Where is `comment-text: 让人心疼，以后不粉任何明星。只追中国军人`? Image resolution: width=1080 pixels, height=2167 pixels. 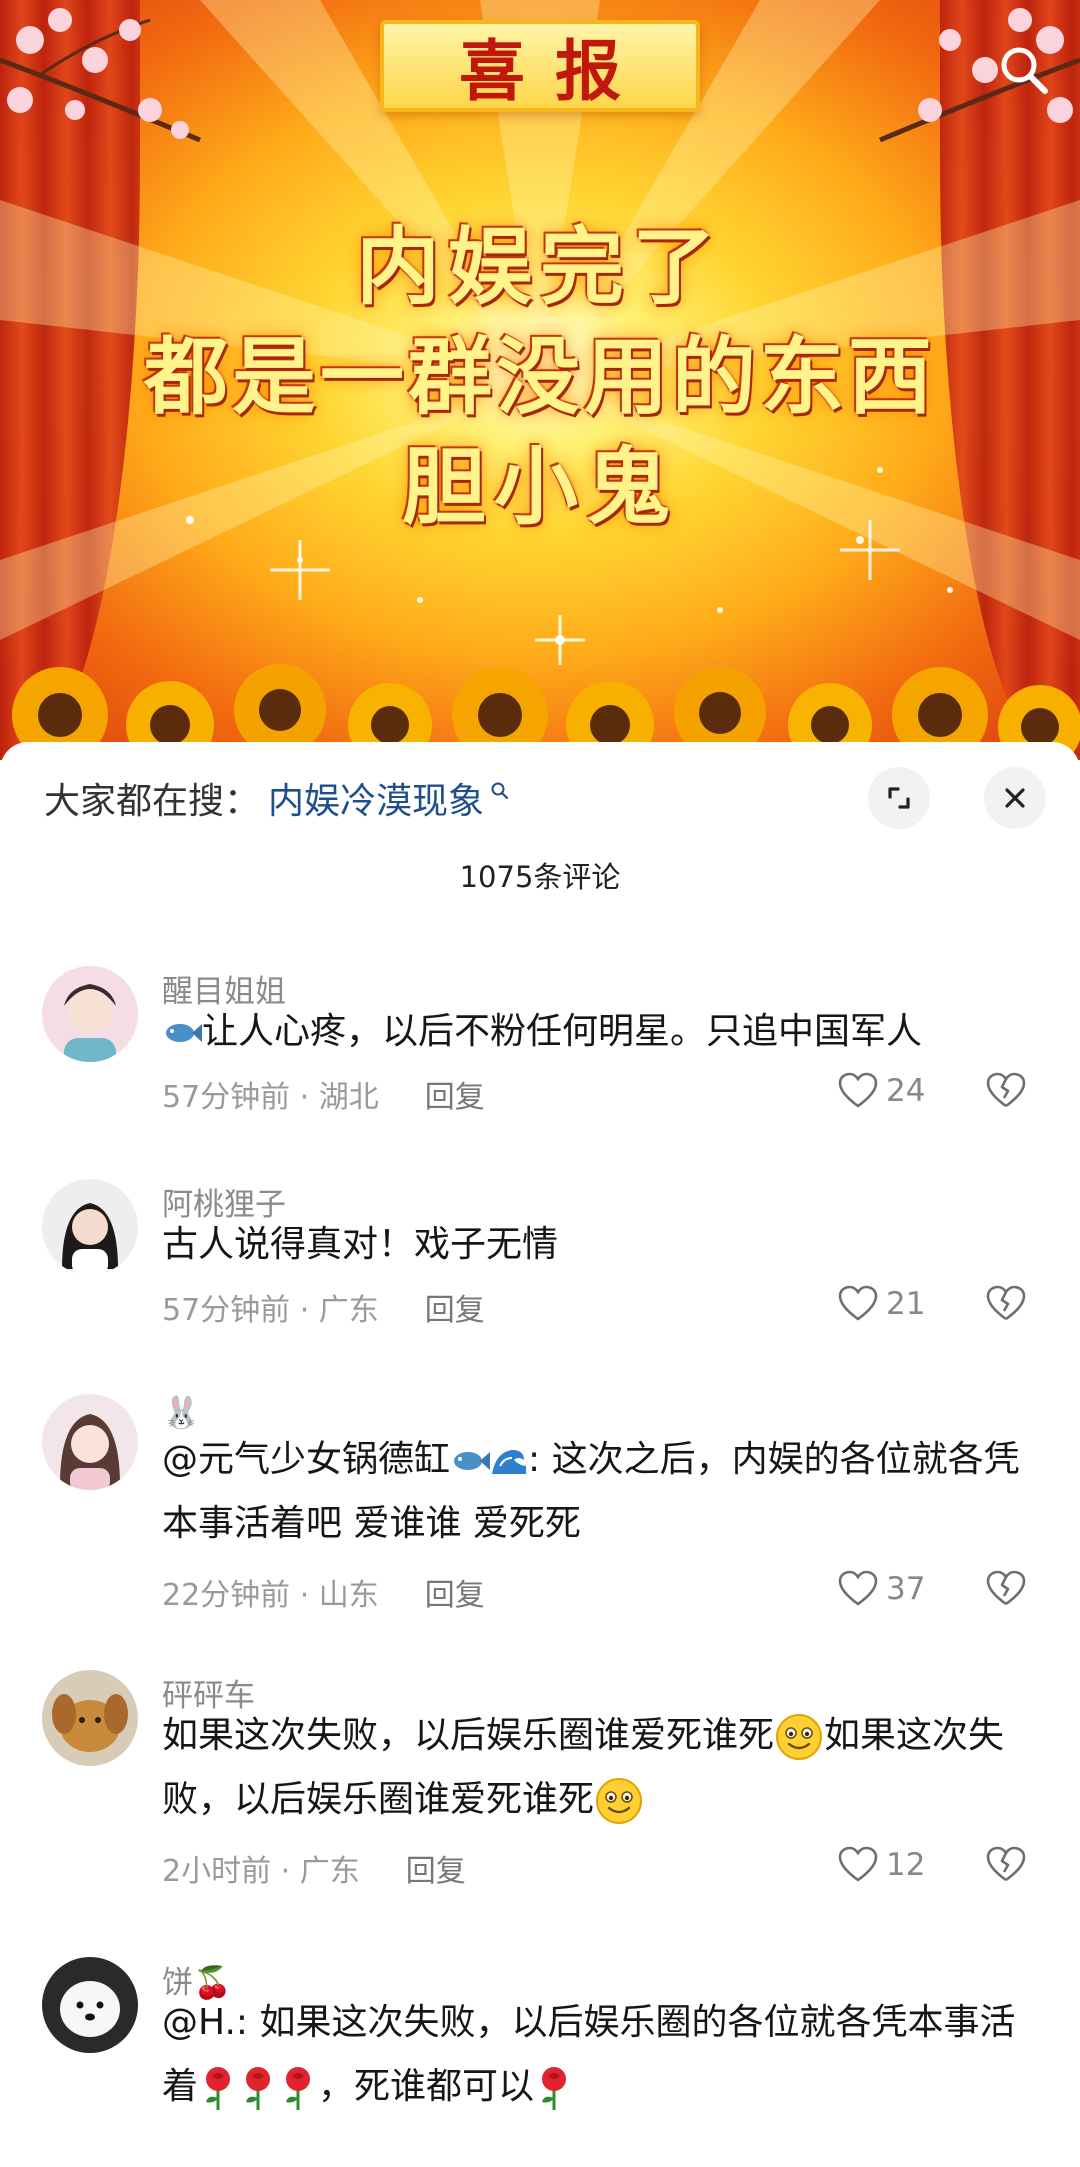 comment-text: 让人心疼，以后不粉任何明星。只追中国军人 is located at coordinates (602, 1032).